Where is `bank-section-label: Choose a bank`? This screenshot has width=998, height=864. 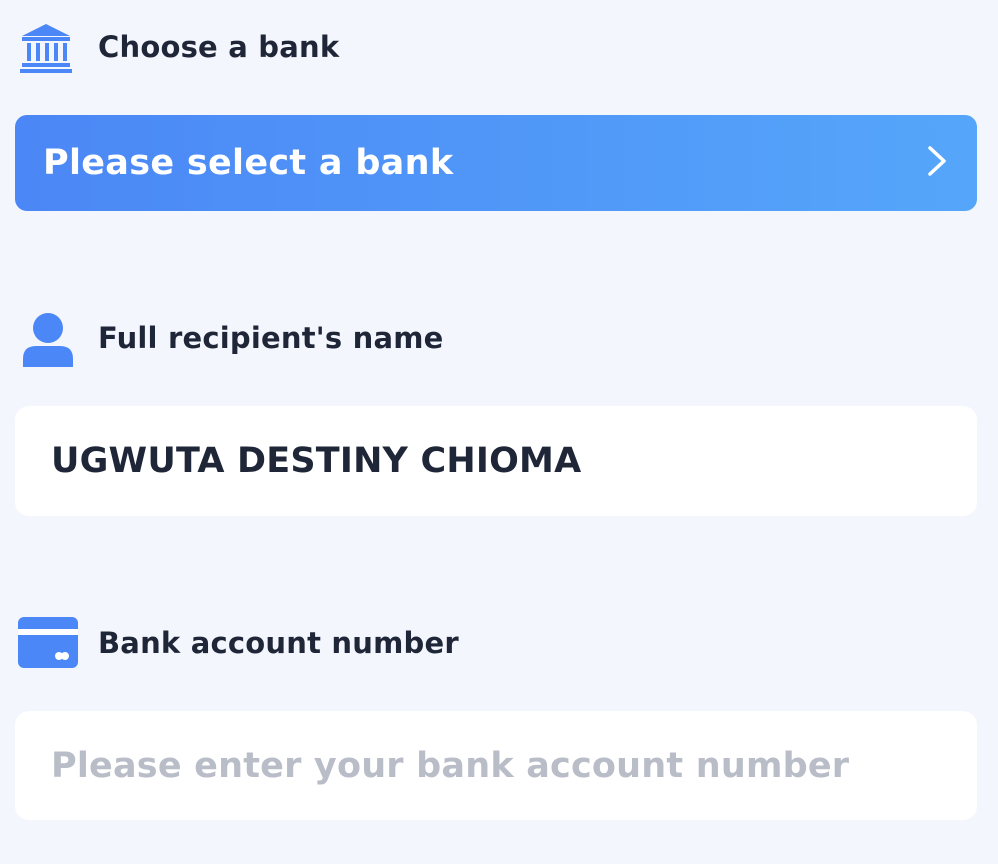
bank-section-label: Choose a bank is located at coordinates (219, 47).